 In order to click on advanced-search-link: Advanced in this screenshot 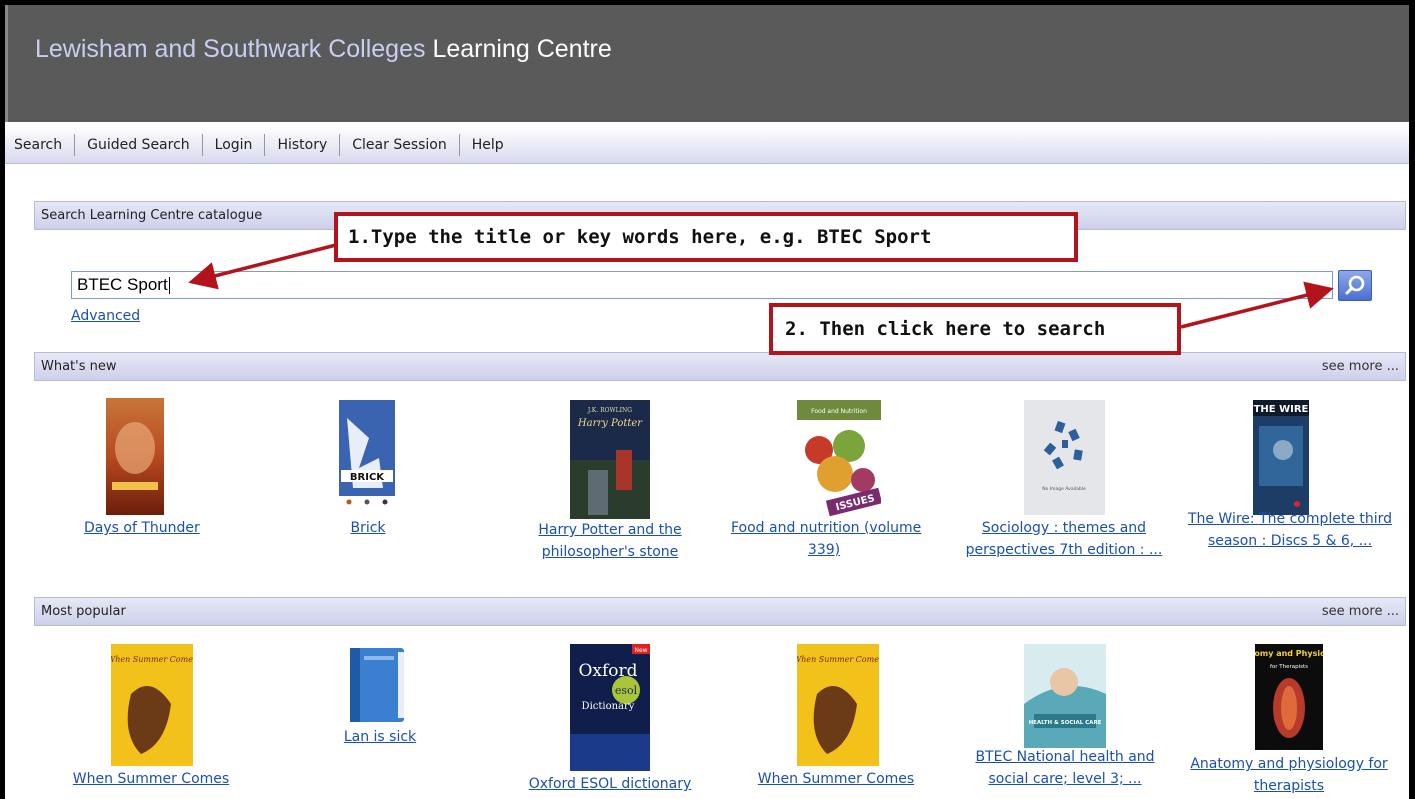, I will do `click(105, 316)`.